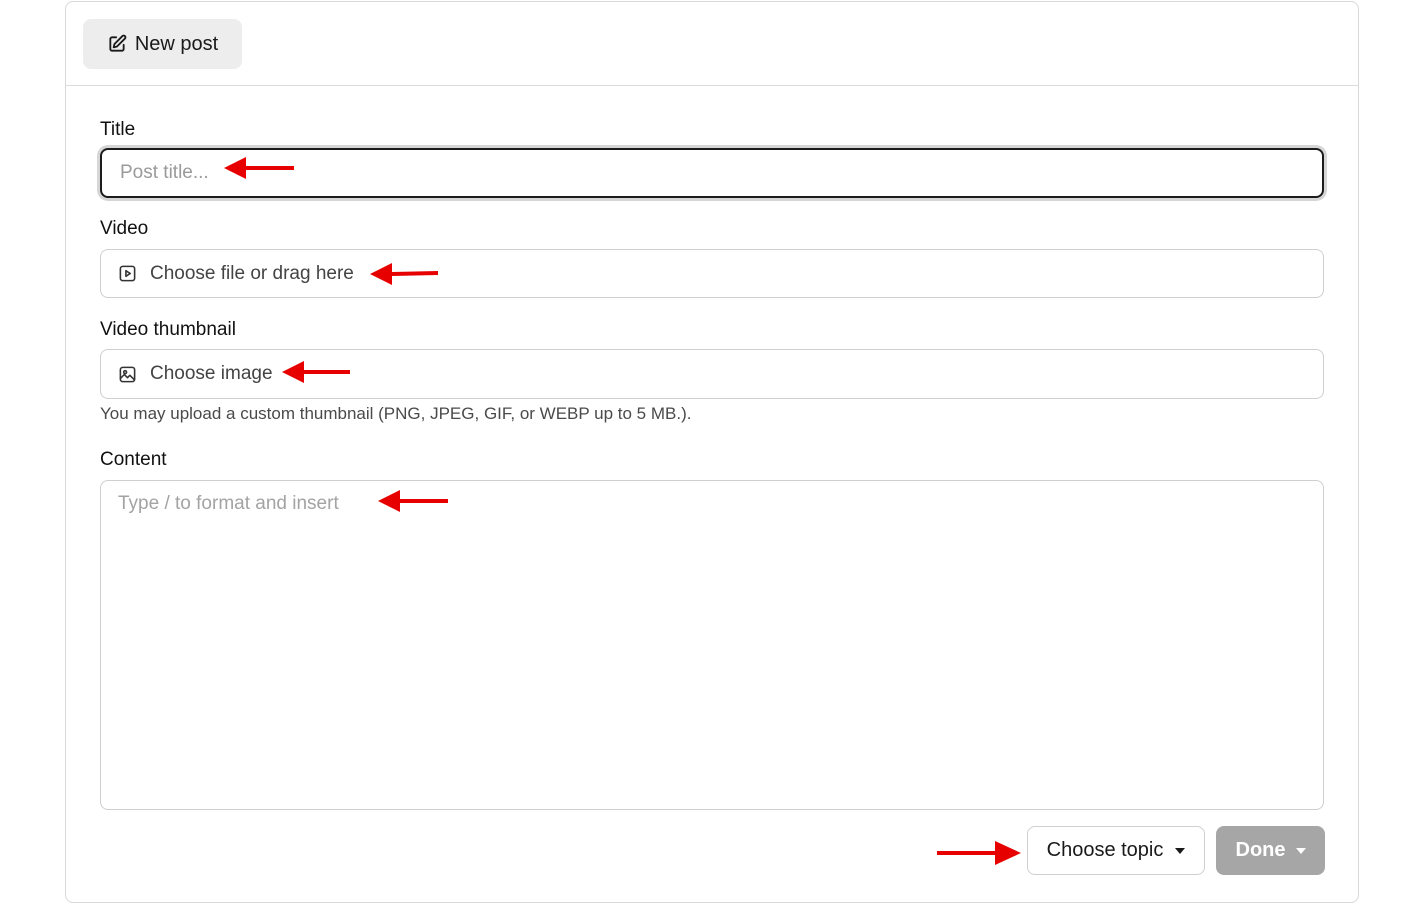 The width and height of the screenshot is (1428, 903). I want to click on video-upload-text: Choose file or drag here, so click(252, 273).